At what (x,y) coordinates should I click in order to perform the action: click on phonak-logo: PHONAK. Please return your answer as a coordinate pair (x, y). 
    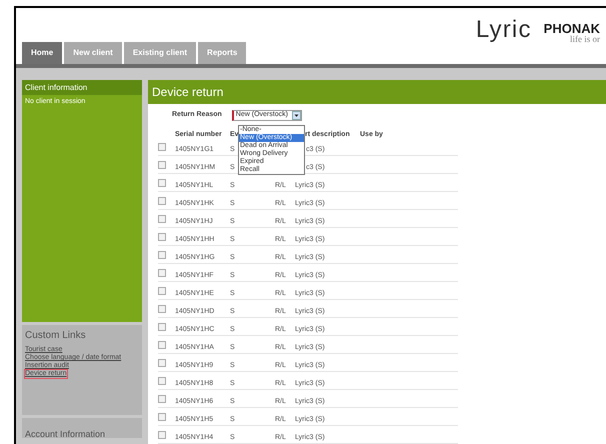
    Looking at the image, I should click on (572, 28).